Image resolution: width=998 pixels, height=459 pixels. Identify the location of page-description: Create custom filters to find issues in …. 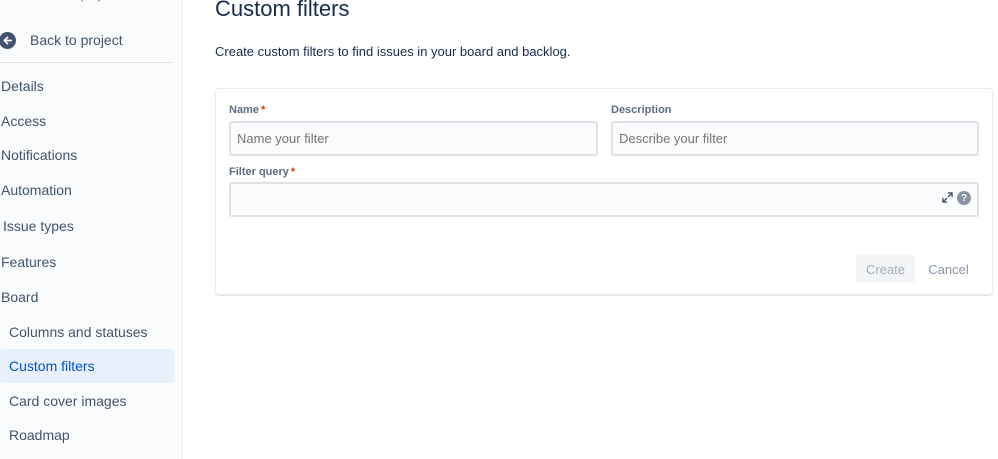
(393, 51).